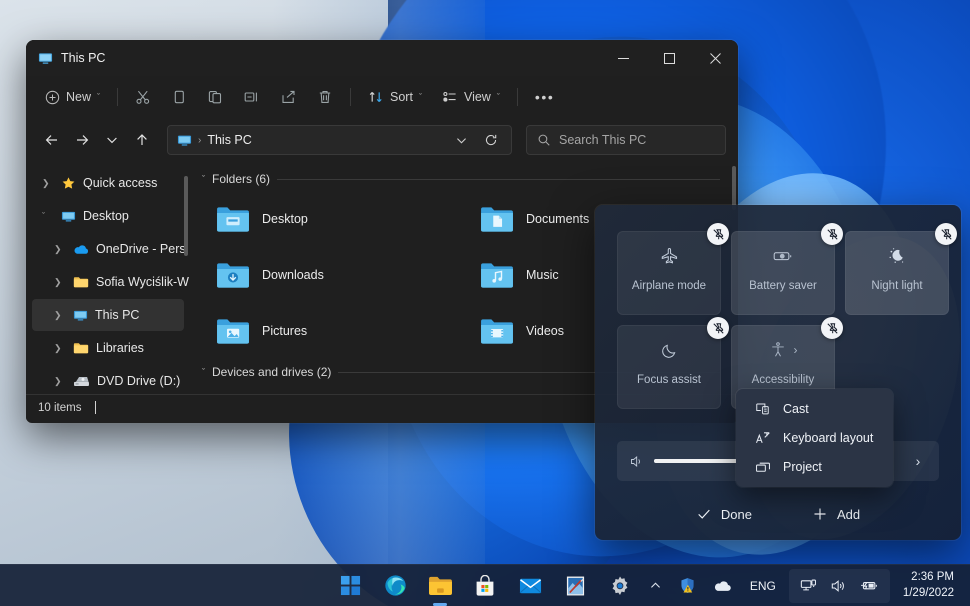 The height and width of the screenshot is (606, 970). What do you see at coordinates (80, 315) in the screenshot?
I see `monitor-icon` at bounding box center [80, 315].